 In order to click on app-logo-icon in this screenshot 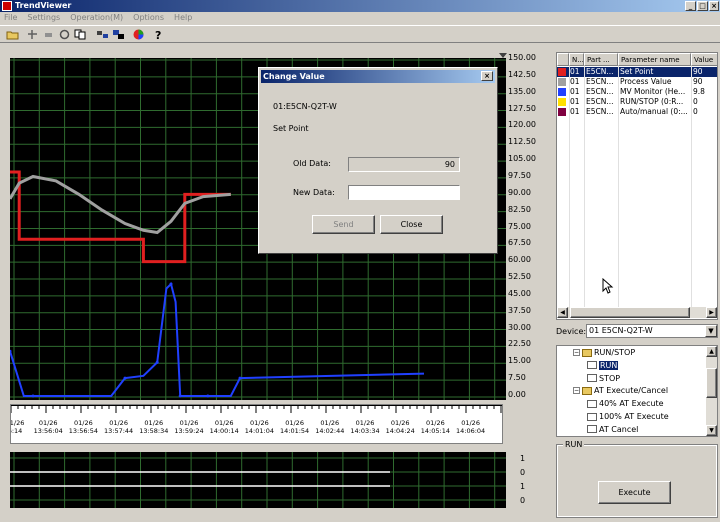, I will do `click(7, 6)`.